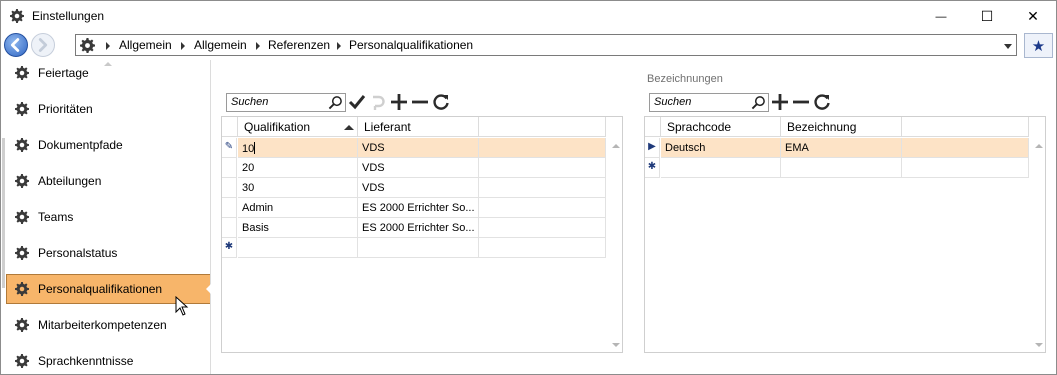 Image resolution: width=1057 pixels, height=375 pixels. What do you see at coordinates (357, 102) in the screenshot?
I see `check-icon` at bounding box center [357, 102].